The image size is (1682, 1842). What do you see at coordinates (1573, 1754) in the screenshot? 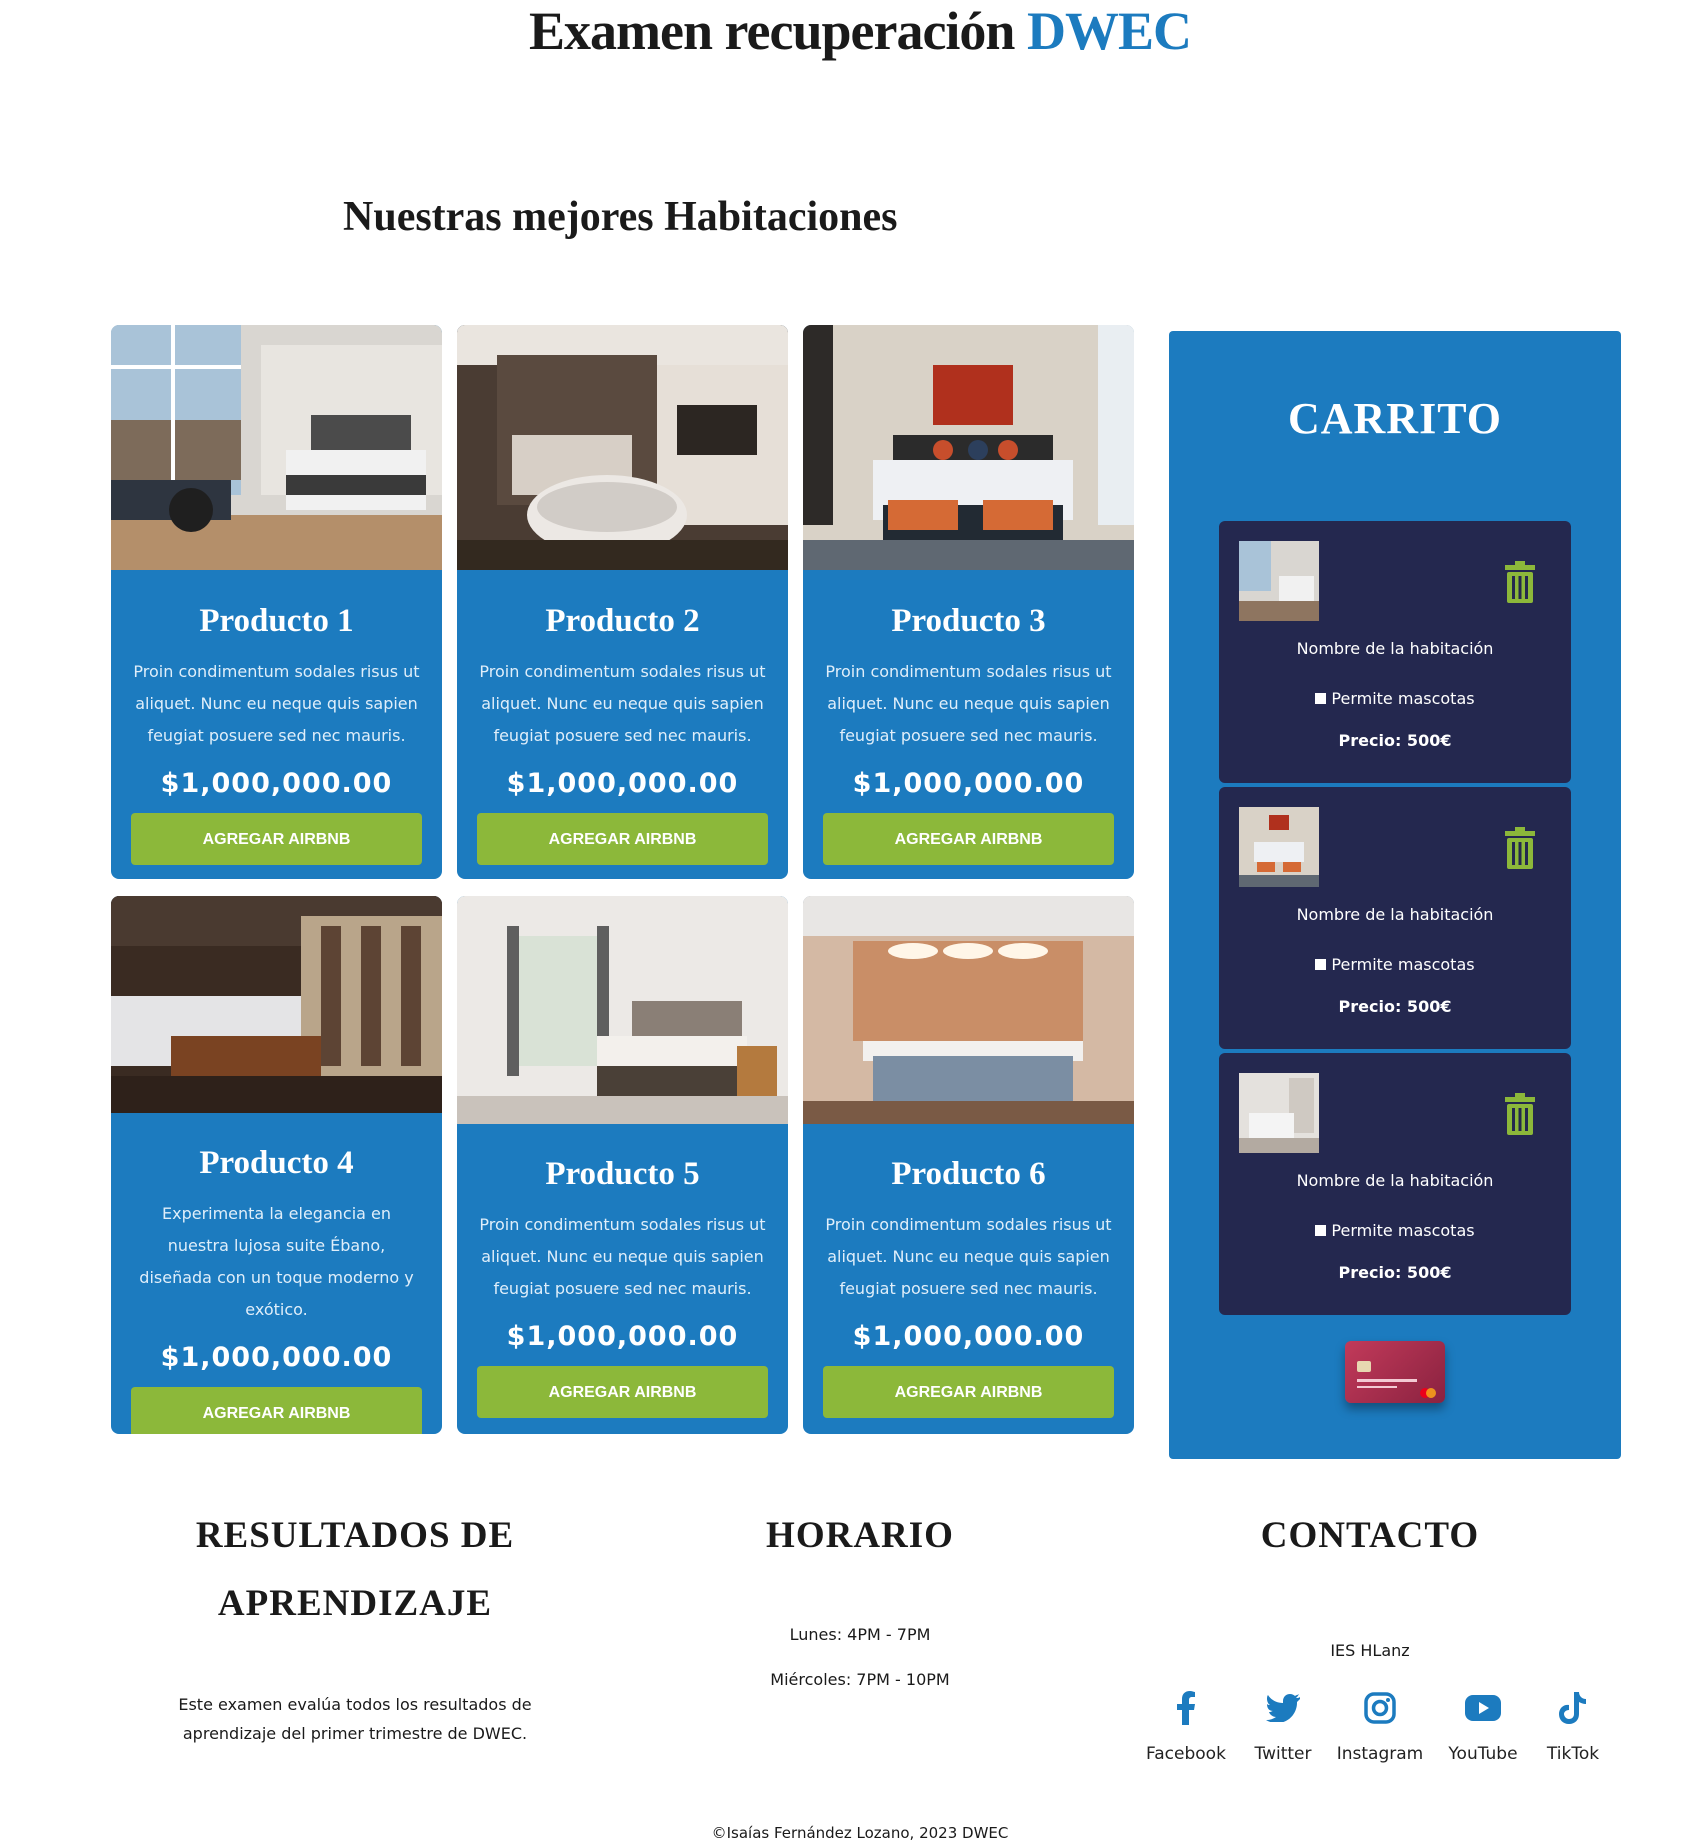
I see `social-label: TikTok` at bounding box center [1573, 1754].